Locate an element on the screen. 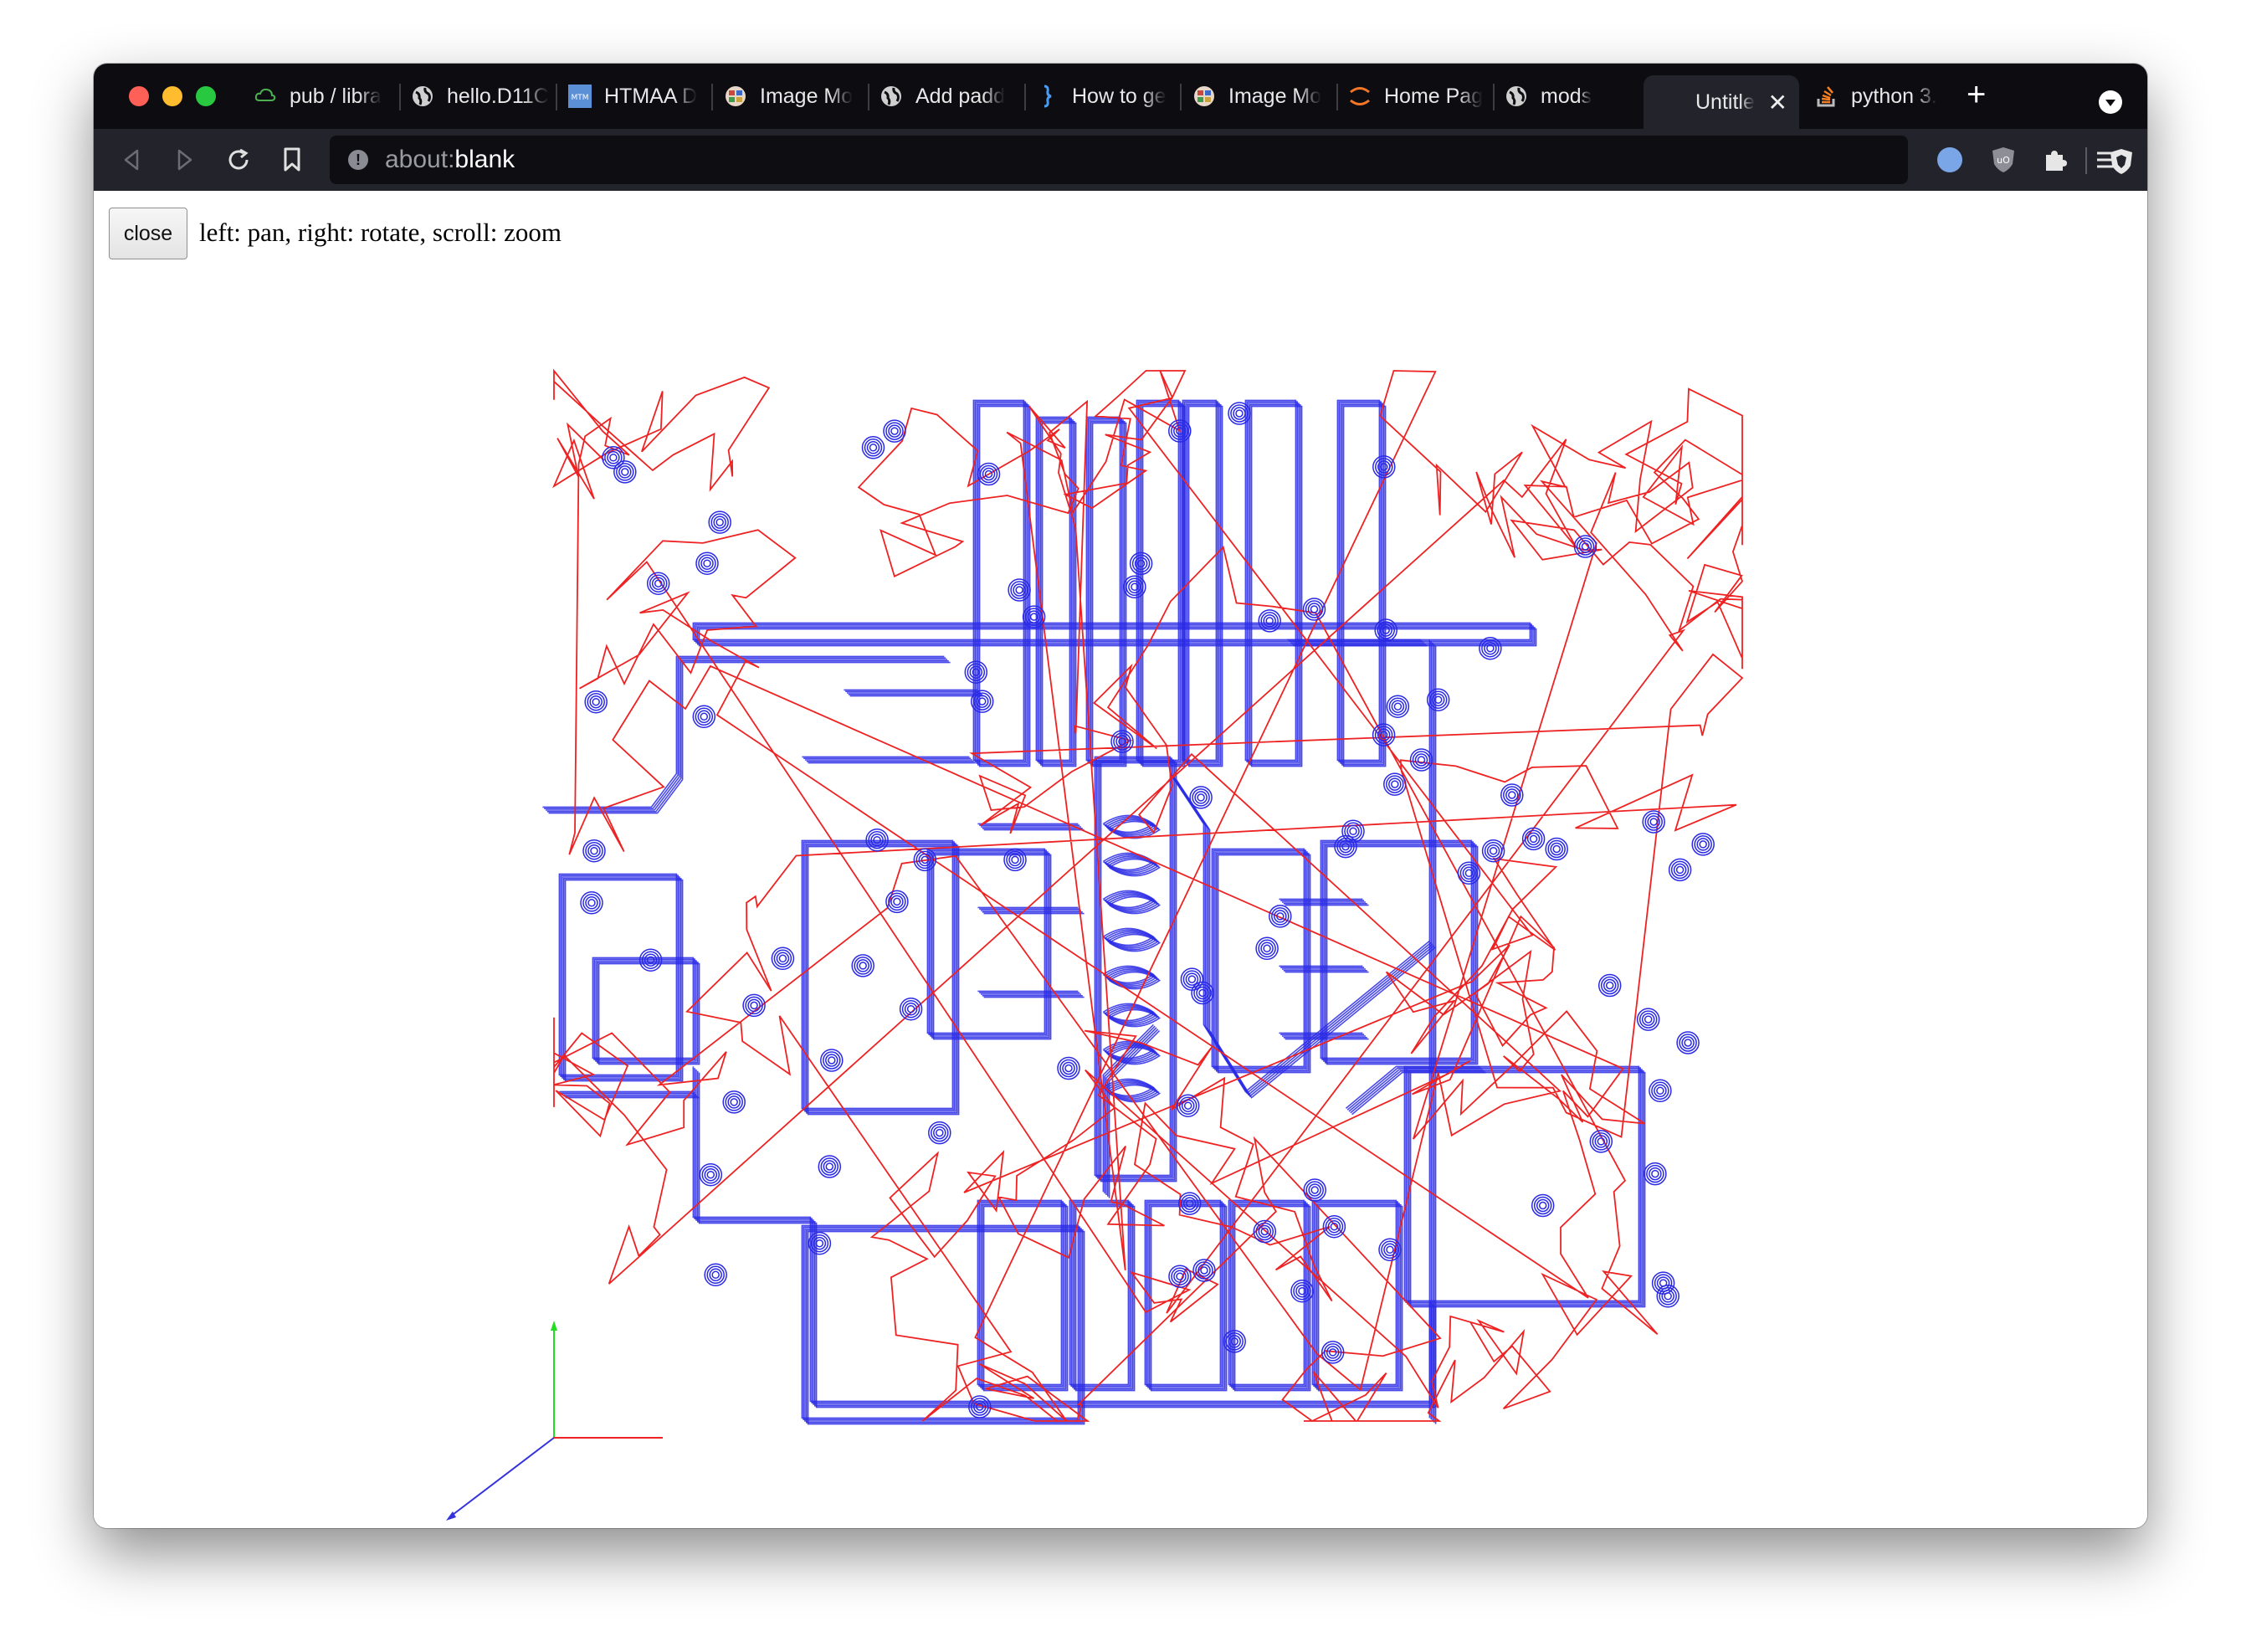 The image size is (2241, 1652). tab-untitled: Untitle ✕ is located at coordinates (1721, 102).